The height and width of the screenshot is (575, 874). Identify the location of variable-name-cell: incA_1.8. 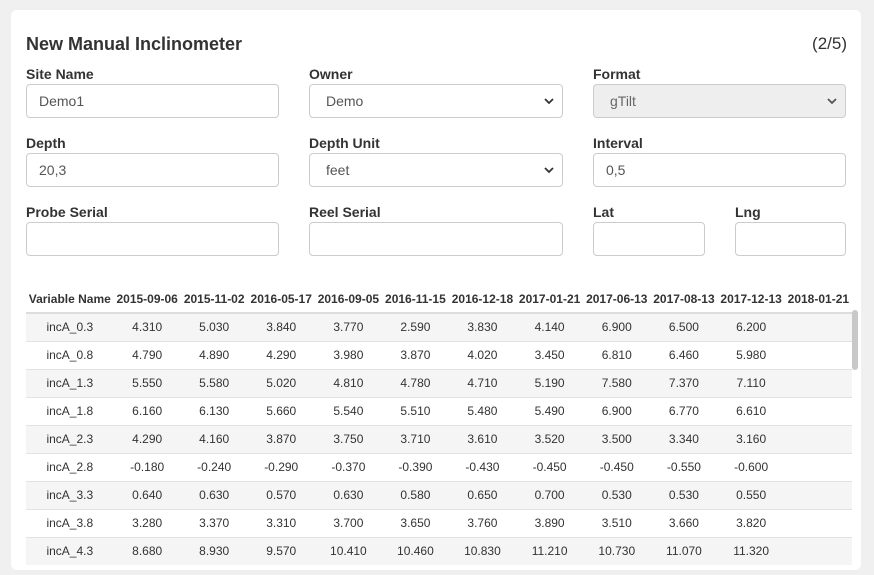
(70, 410).